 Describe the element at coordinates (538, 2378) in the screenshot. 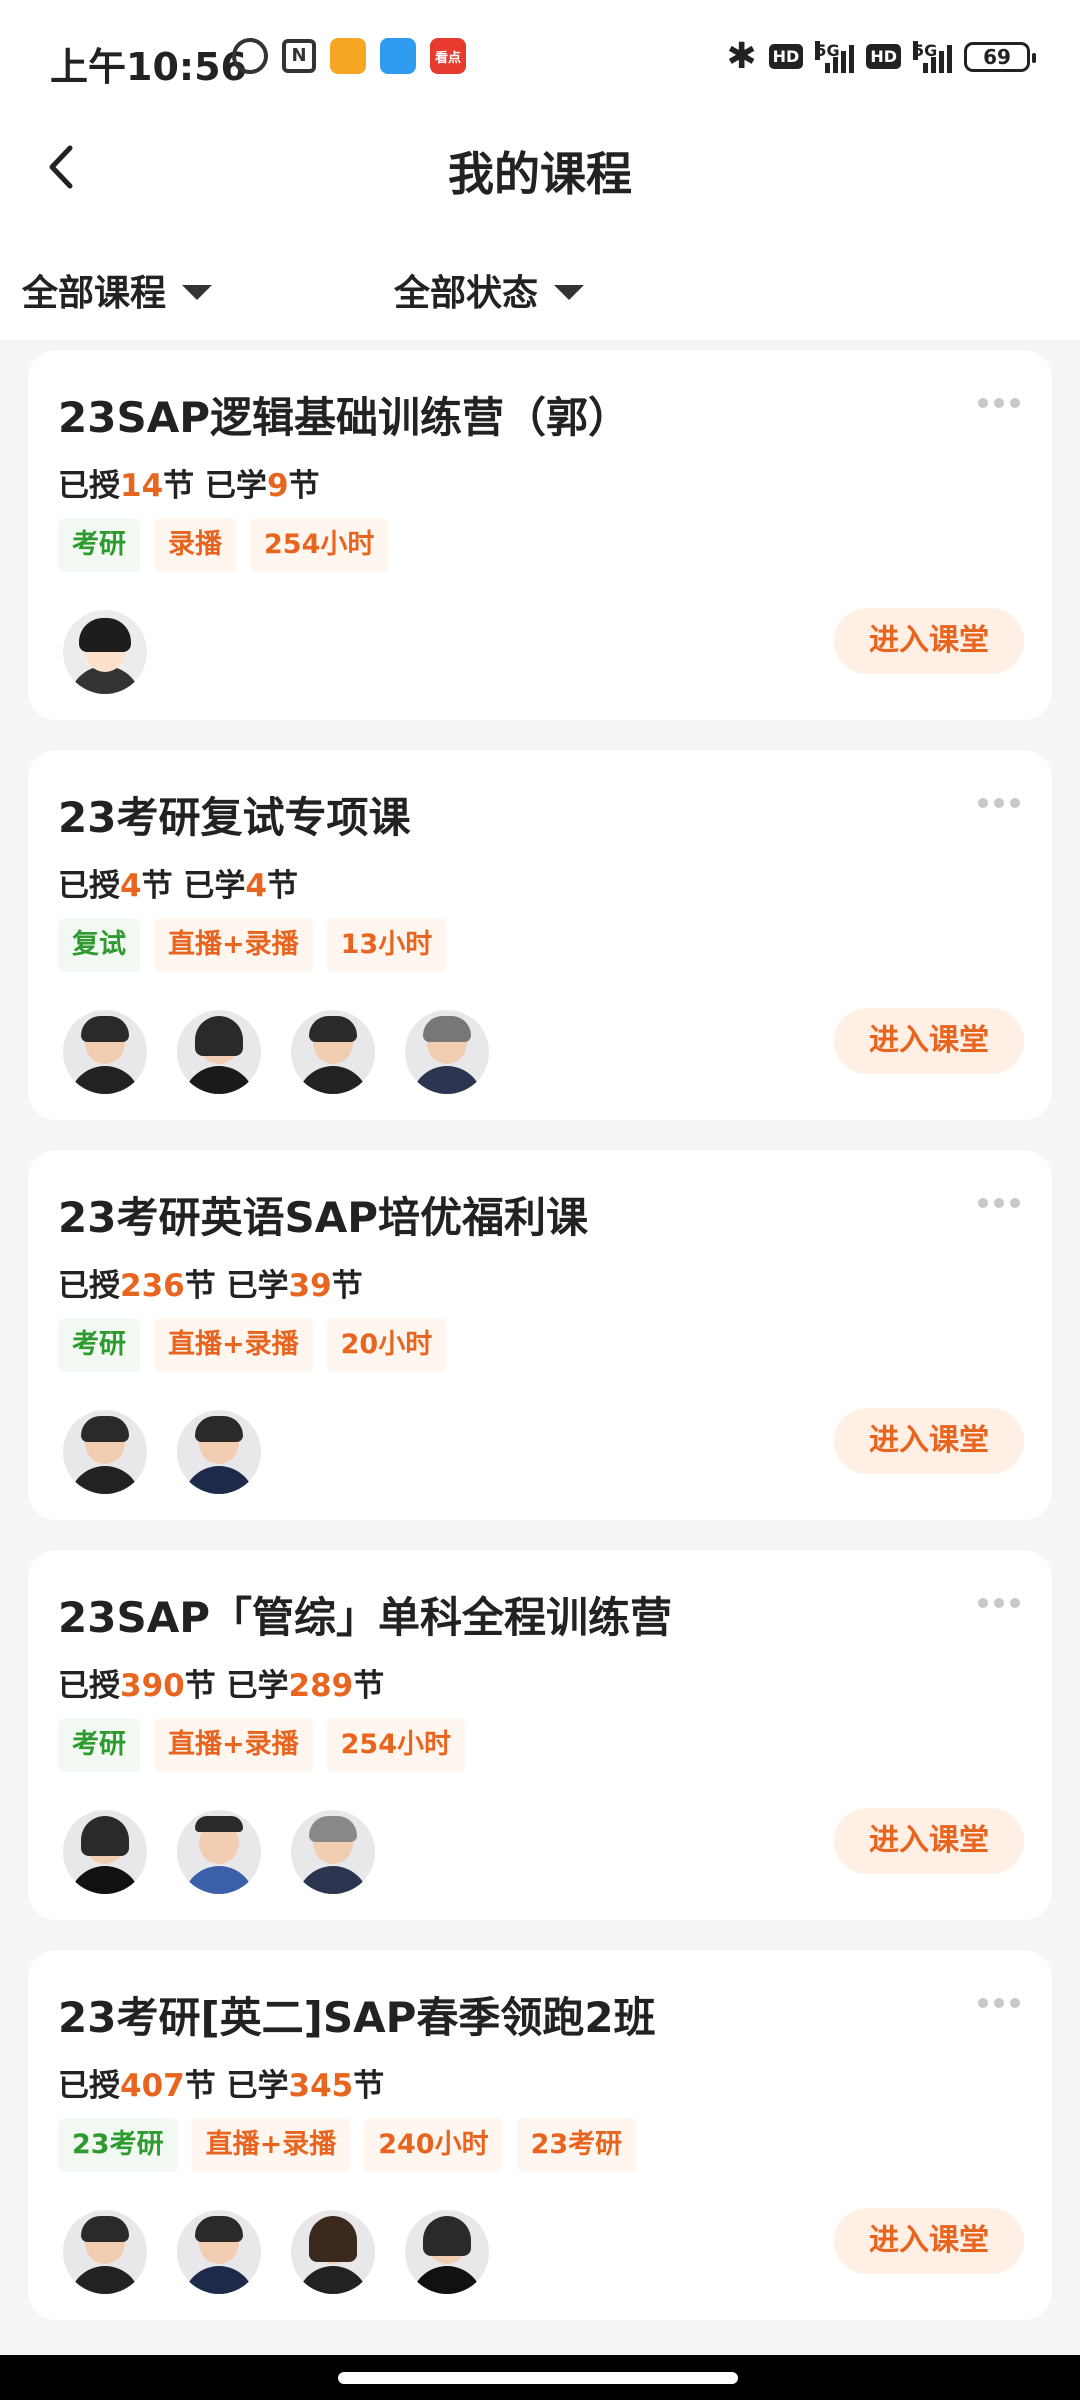

I see `home-indicator` at that location.